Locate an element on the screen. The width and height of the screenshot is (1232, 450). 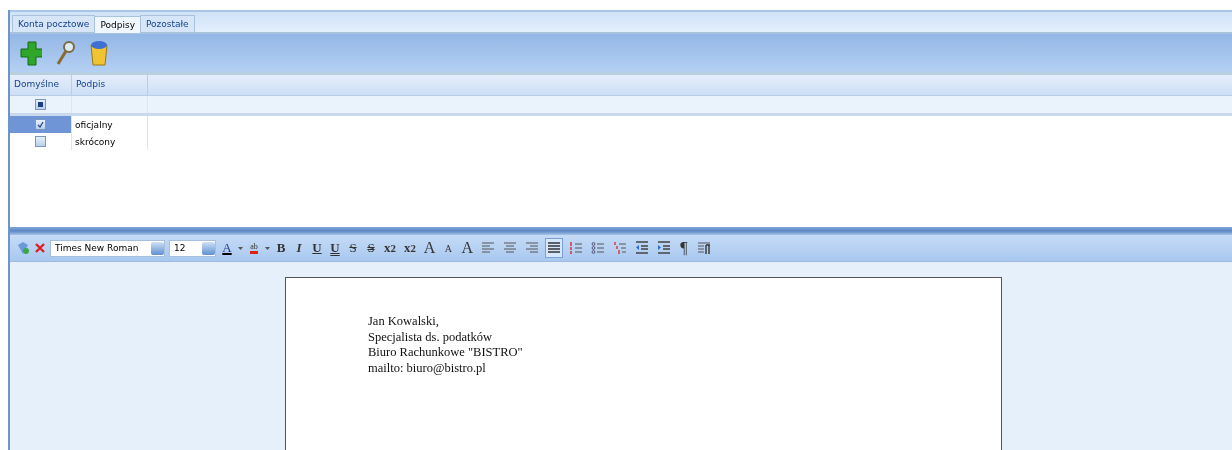
signature-line: Specjalista ds. podatków is located at coordinates (430, 337).